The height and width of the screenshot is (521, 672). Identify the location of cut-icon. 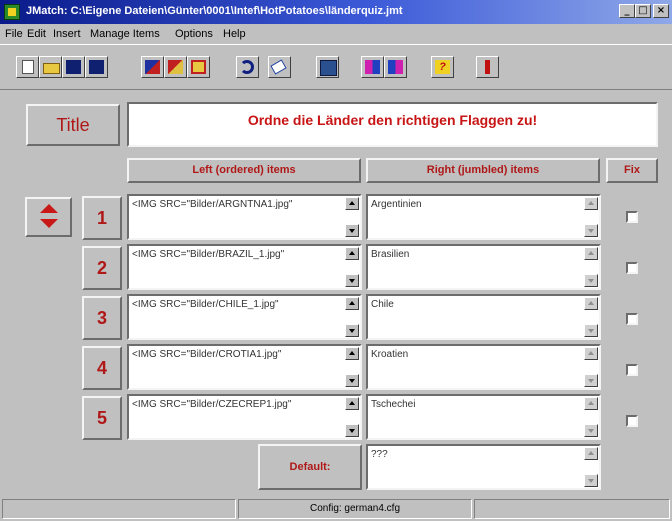
(152, 67).